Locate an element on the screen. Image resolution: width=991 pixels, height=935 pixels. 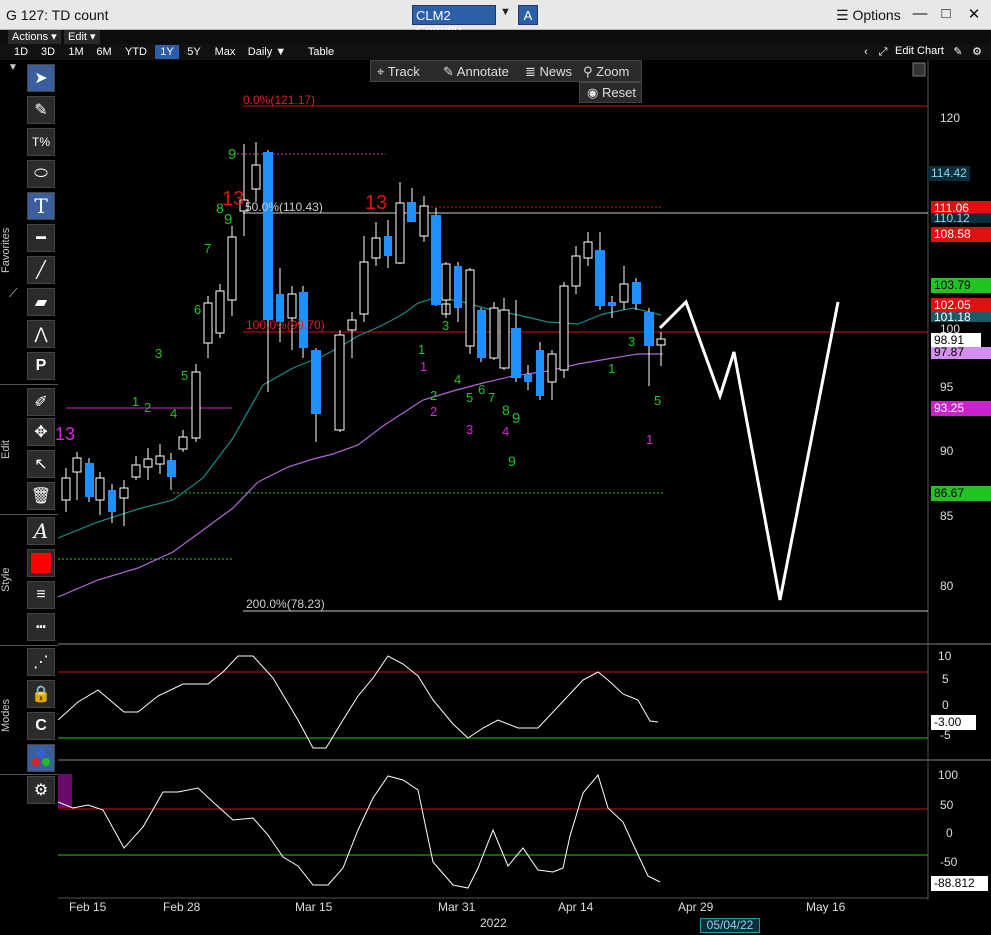
edit-chart-button: Edit Chart is located at coordinates (919, 51).